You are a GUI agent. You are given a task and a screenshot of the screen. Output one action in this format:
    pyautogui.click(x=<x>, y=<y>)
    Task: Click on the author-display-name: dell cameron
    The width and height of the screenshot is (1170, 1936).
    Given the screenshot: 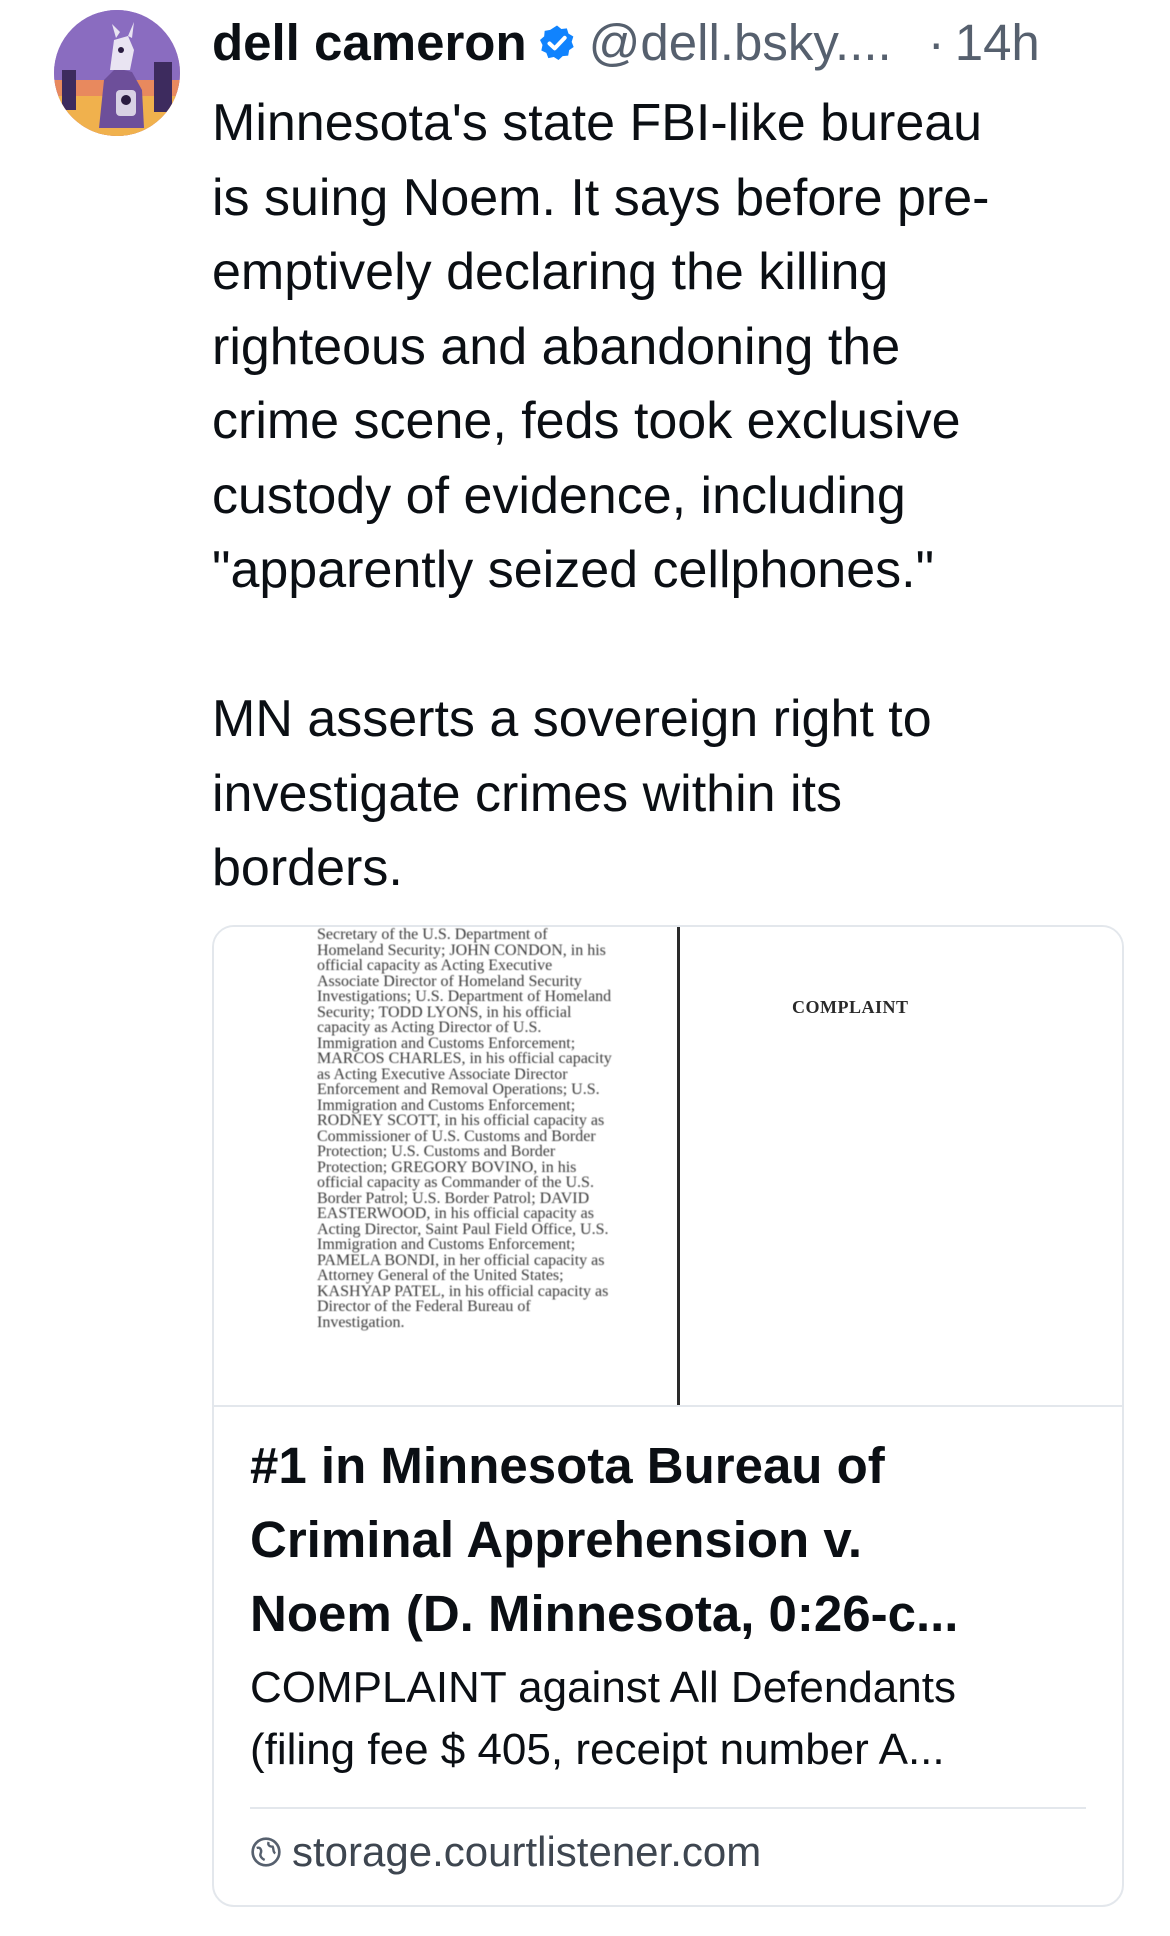 What is the action you would take?
    pyautogui.click(x=369, y=43)
    